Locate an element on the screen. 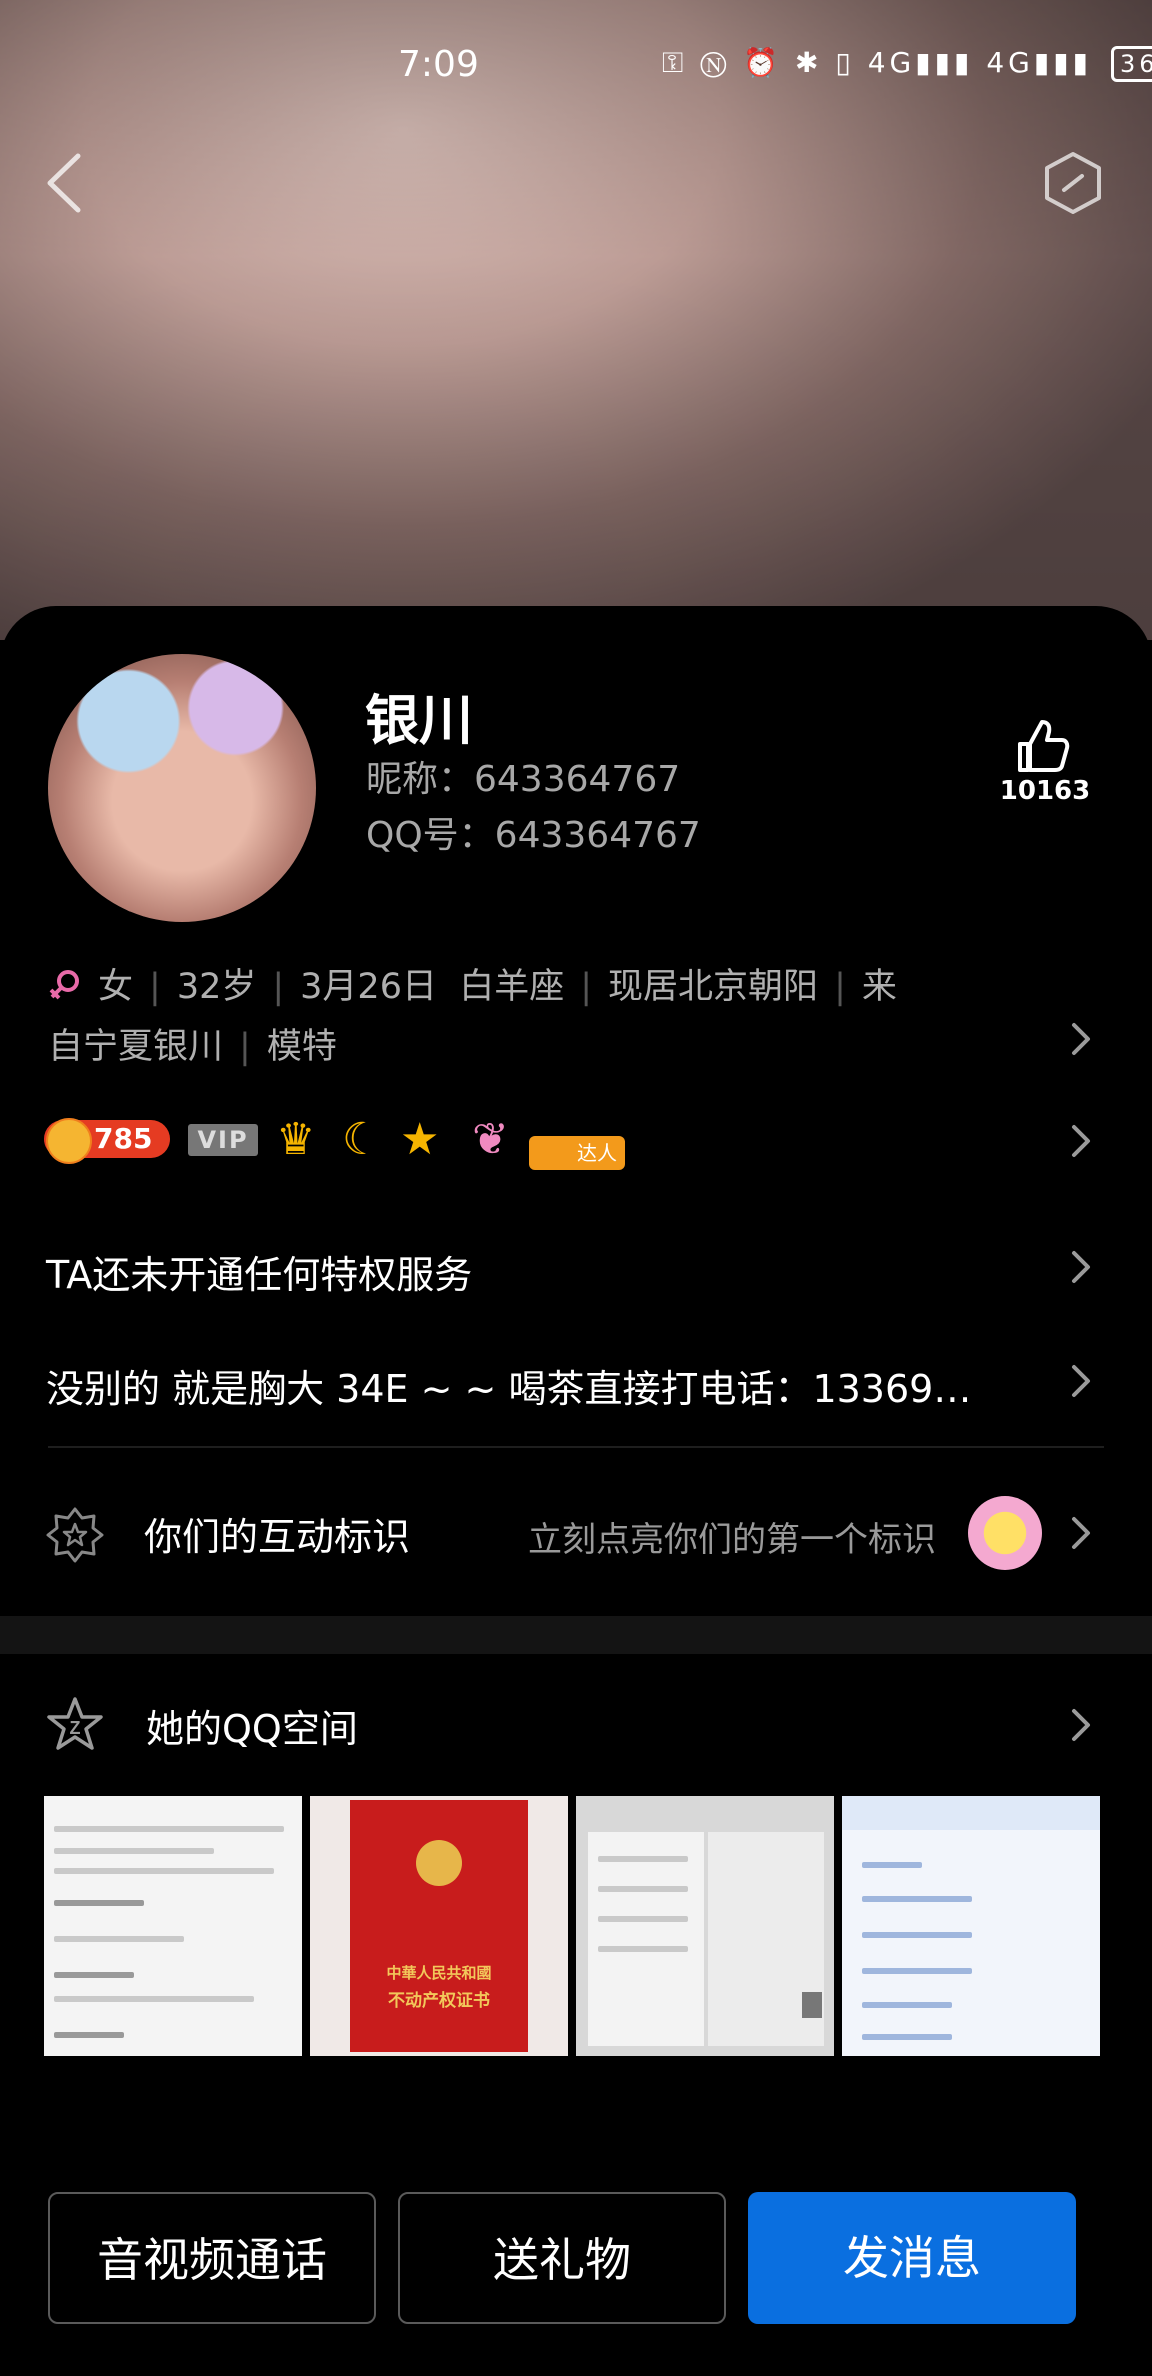 Image resolution: width=1152 pixels, height=2376 pixels. hometown-prefix: 来 is located at coordinates (879, 987).